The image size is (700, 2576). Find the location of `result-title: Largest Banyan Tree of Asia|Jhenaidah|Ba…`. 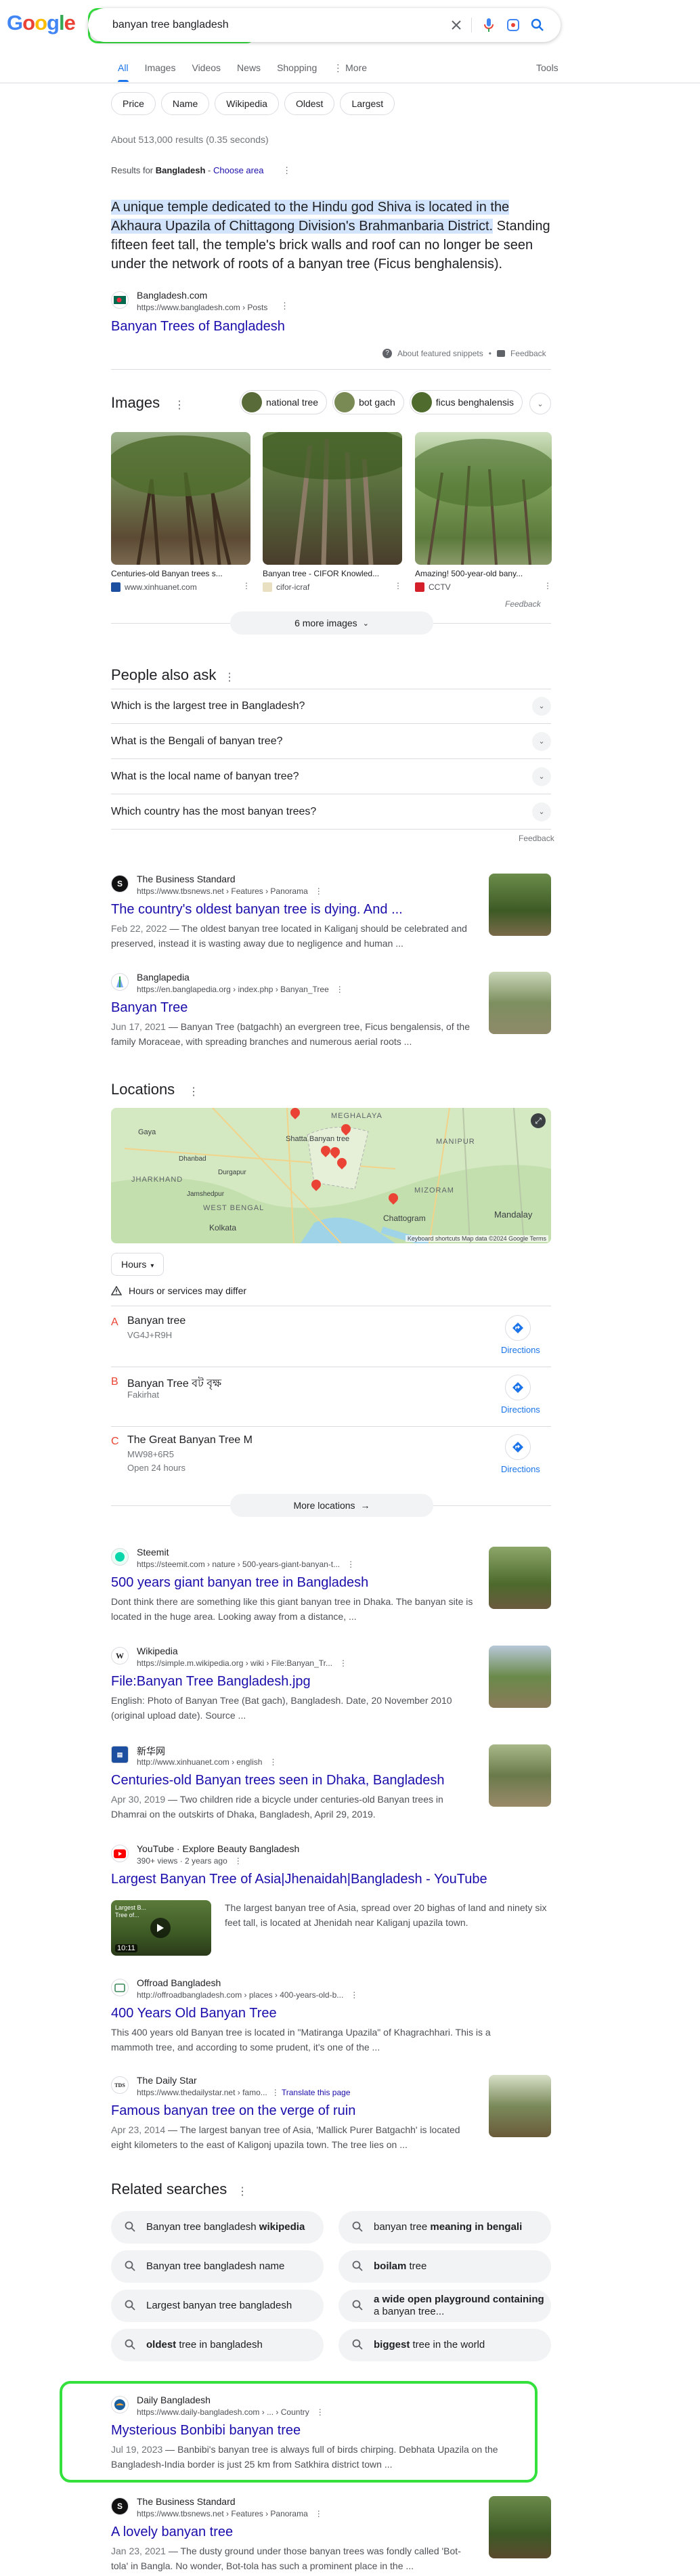

result-title: Largest Banyan Tree of Asia|Jhenaidah|Ba… is located at coordinates (299, 1879).